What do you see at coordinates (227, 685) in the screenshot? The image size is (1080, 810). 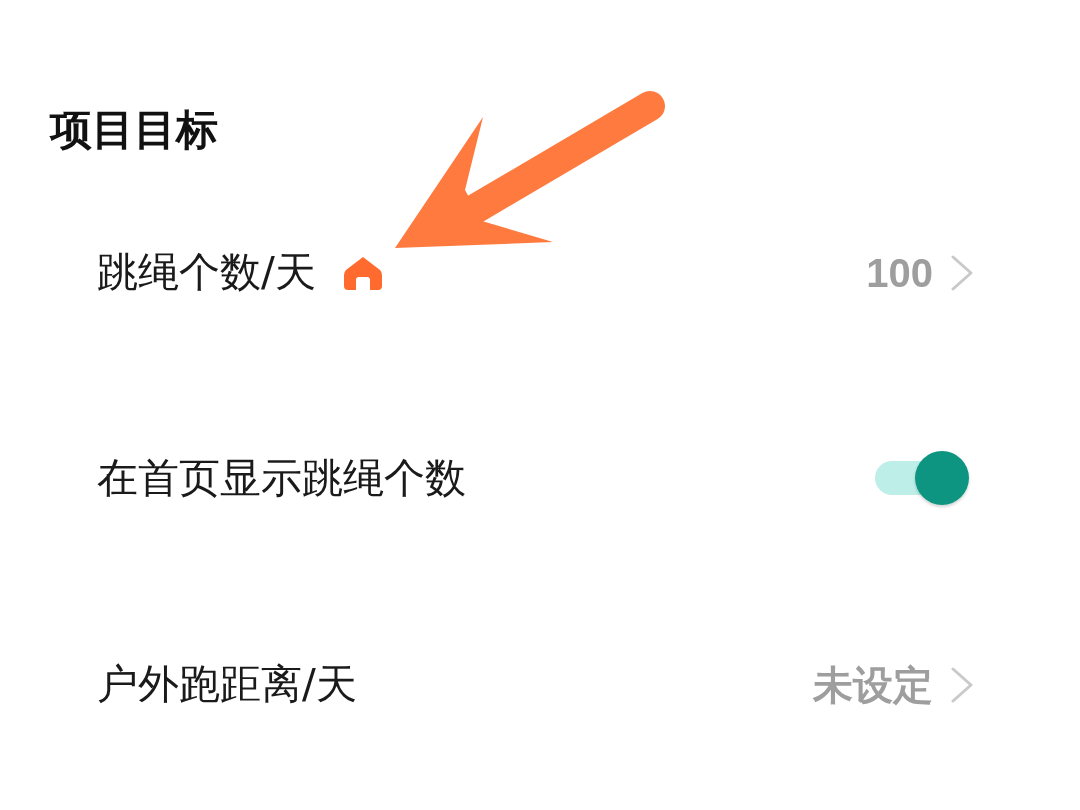 I see `setting-label: 户外跑距离/天` at bounding box center [227, 685].